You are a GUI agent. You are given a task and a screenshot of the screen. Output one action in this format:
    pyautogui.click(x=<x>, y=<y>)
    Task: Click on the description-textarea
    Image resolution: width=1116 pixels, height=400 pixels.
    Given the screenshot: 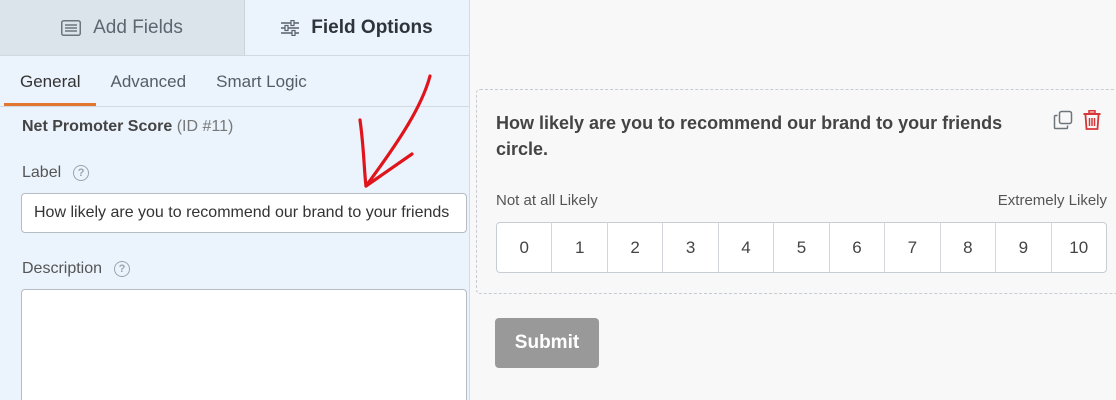 What is the action you would take?
    pyautogui.click(x=244, y=344)
    